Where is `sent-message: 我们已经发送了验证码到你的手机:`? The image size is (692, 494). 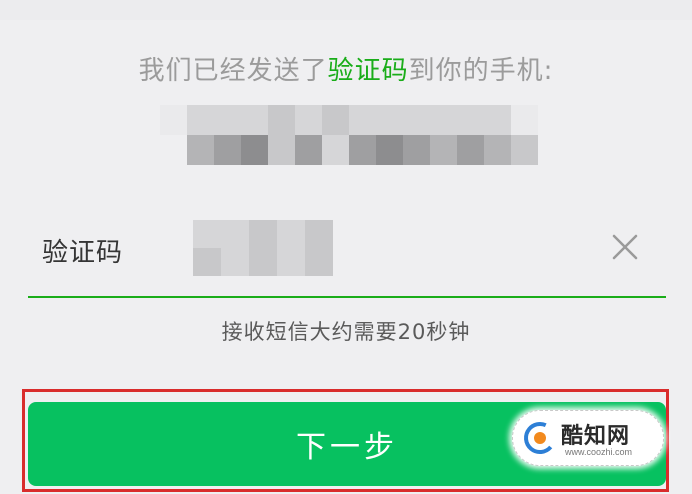
sent-message: 我们已经发送了验证码到你的手机: is located at coordinates (346, 68).